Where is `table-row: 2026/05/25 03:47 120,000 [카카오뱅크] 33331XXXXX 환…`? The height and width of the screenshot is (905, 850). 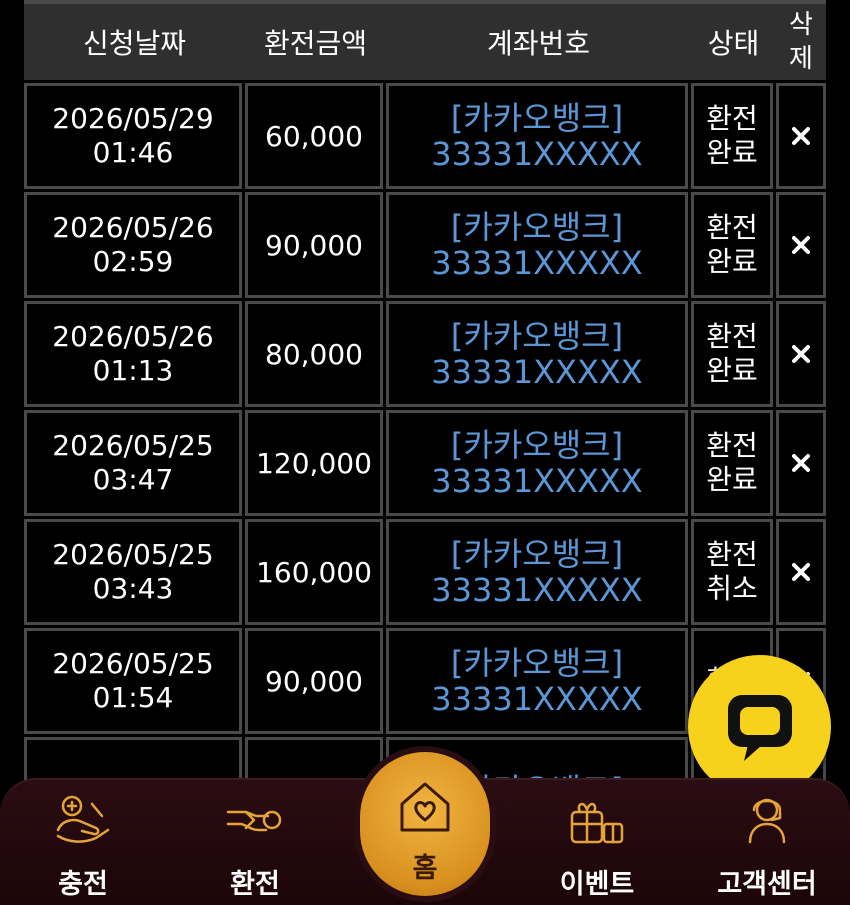 table-row: 2026/05/25 03:47 120,000 [카카오뱅크] 33331XXXXX 환… is located at coordinates (425, 463).